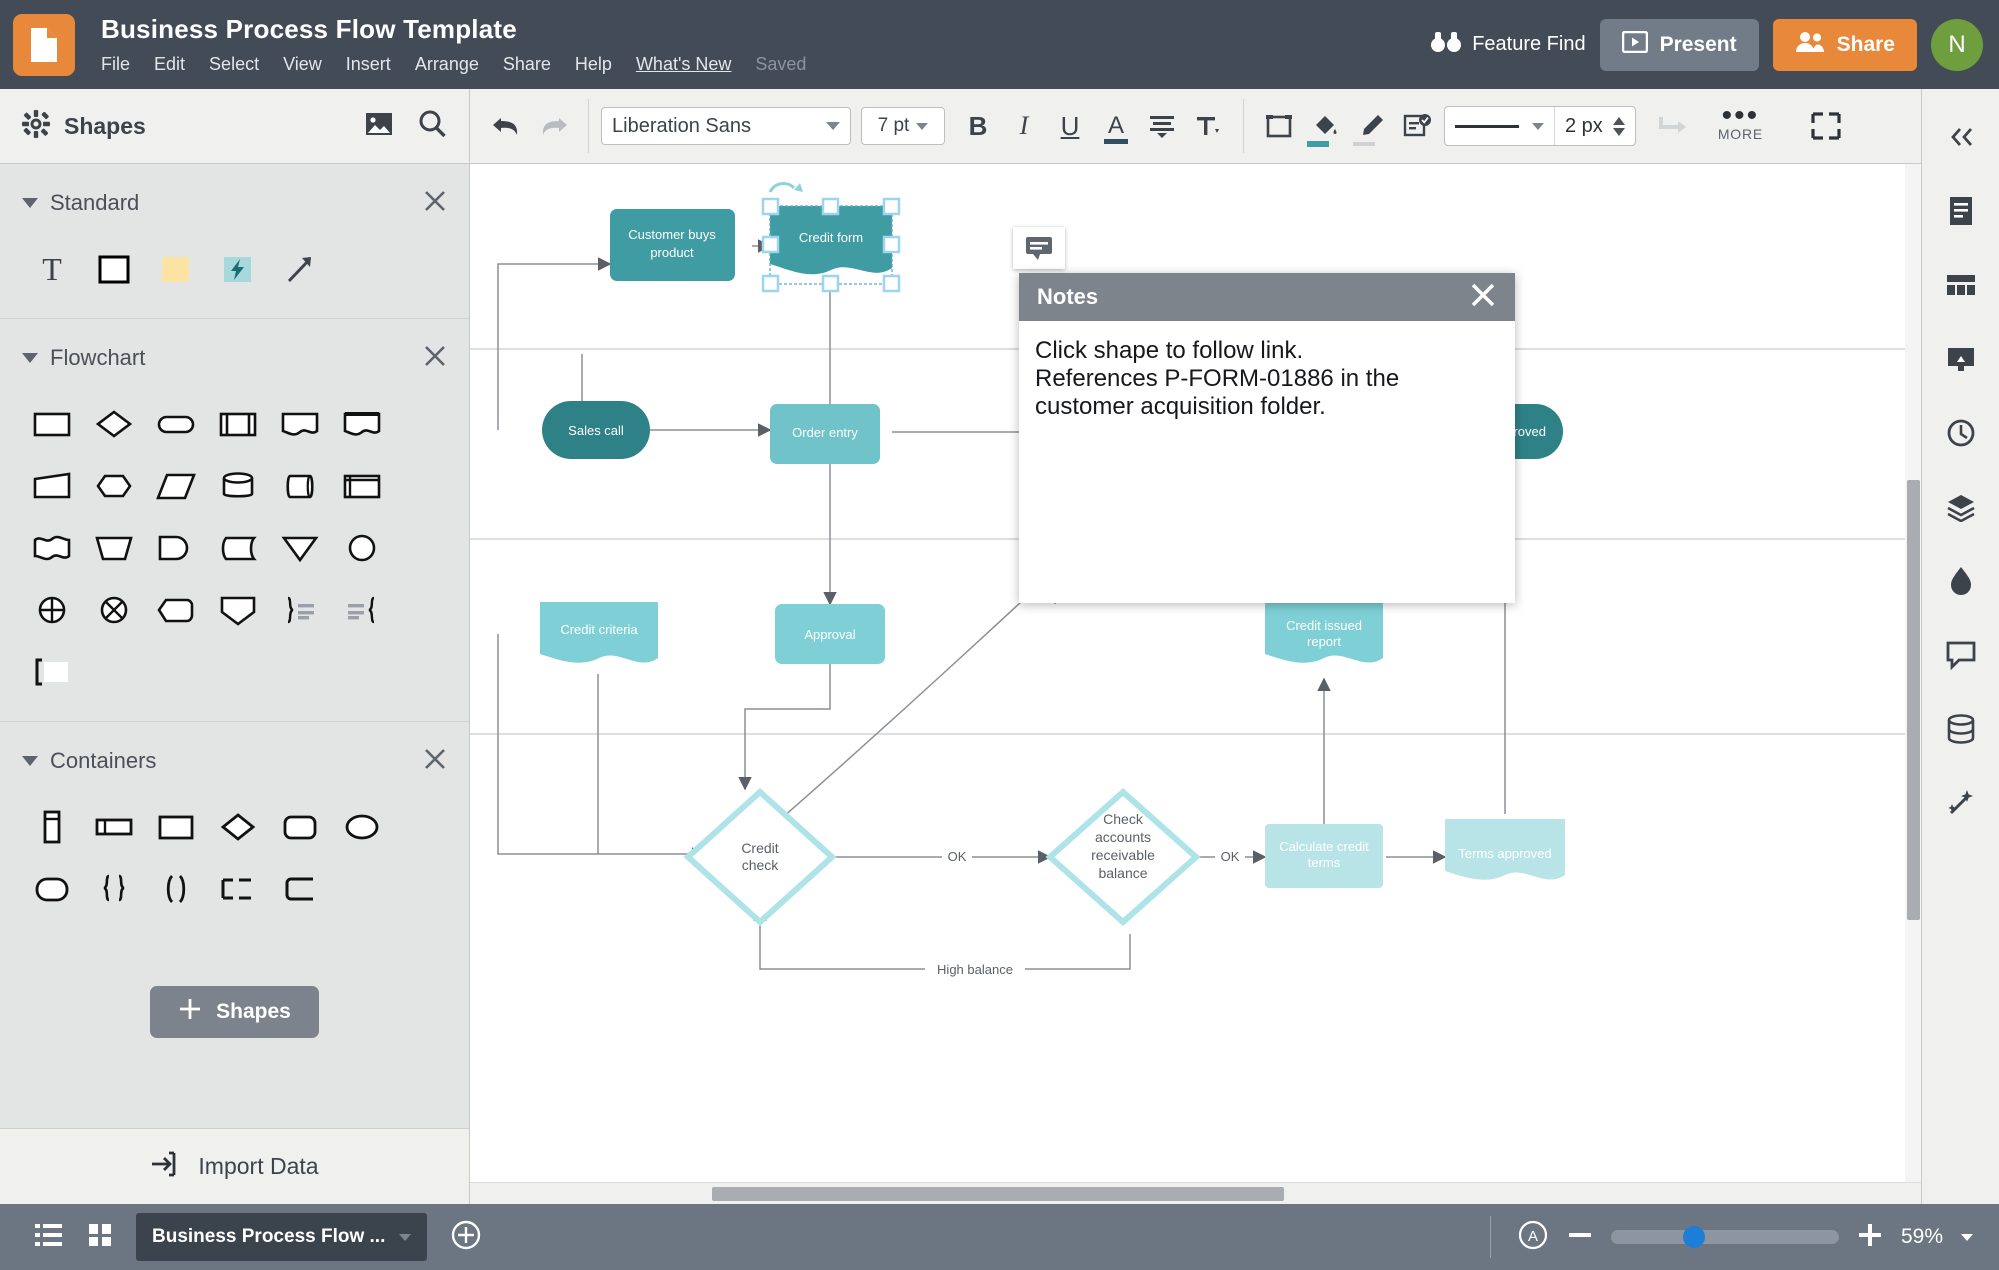 The image size is (1999, 1270). I want to click on lightning-icon, so click(238, 269).